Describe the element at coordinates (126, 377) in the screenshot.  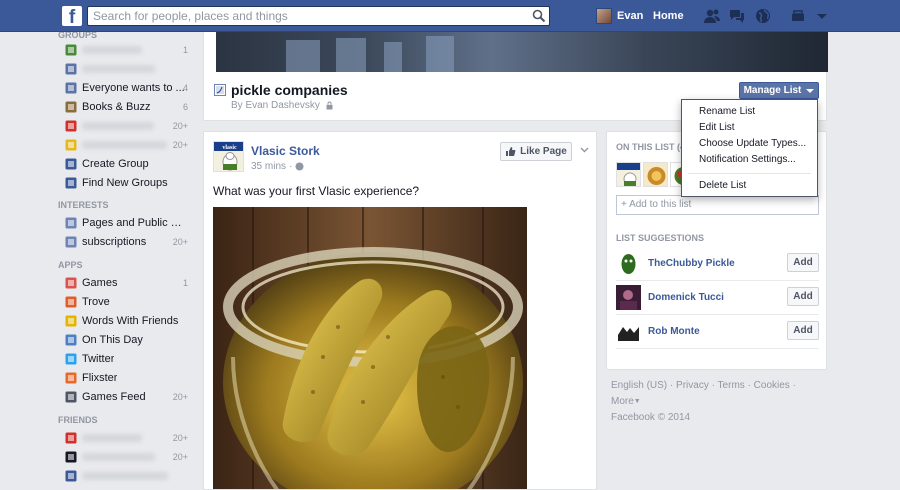
I see `sidebar-item: Flixster` at that location.